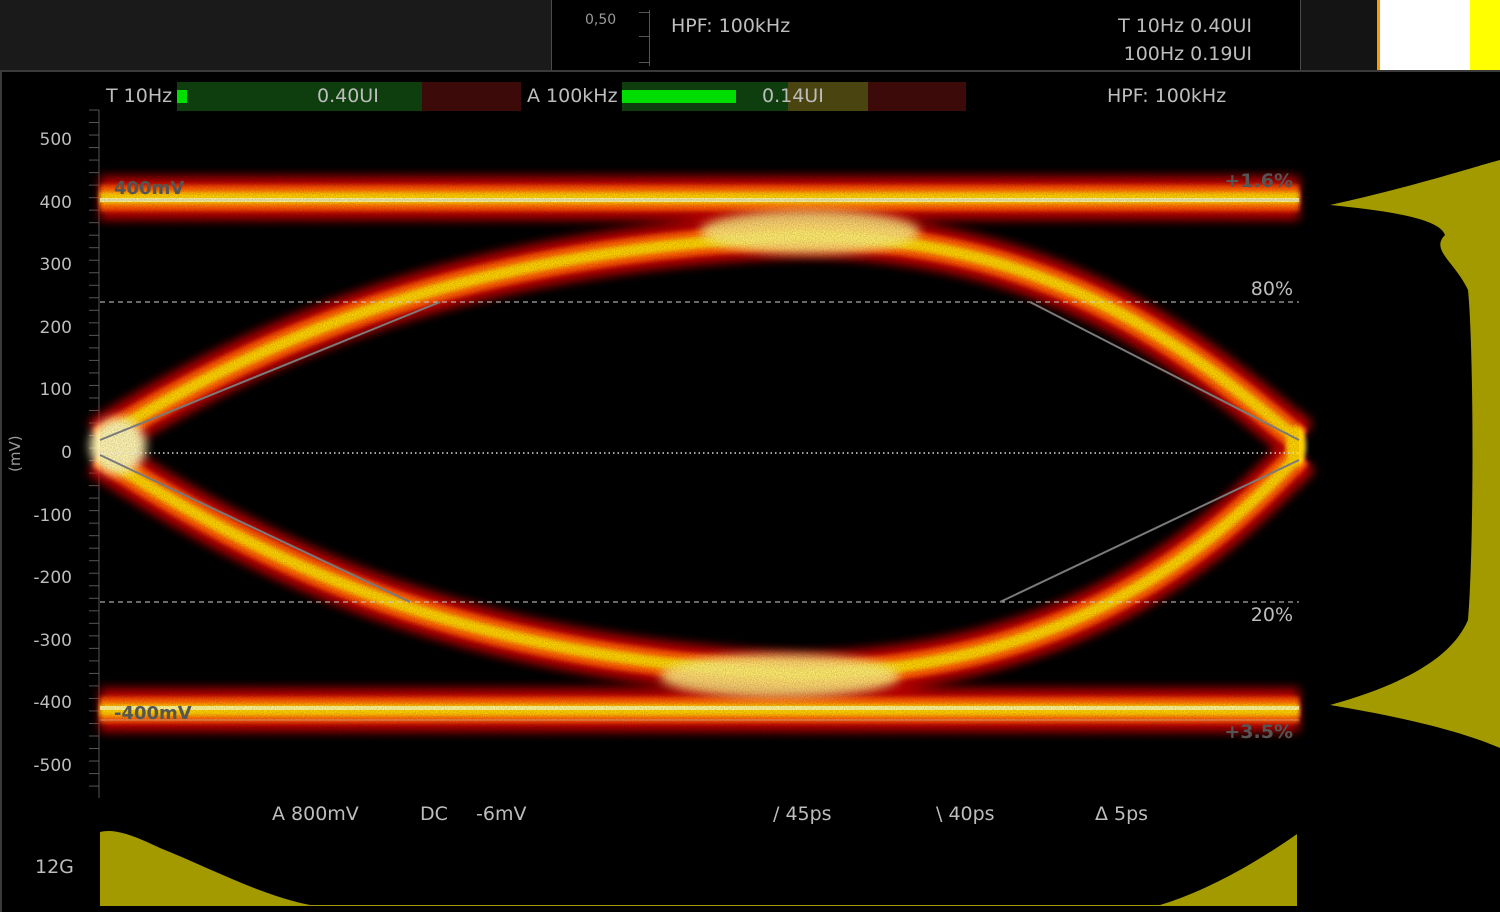  What do you see at coordinates (1258, 732) in the screenshot?
I see `overshoot-bottom: +3.5%` at bounding box center [1258, 732].